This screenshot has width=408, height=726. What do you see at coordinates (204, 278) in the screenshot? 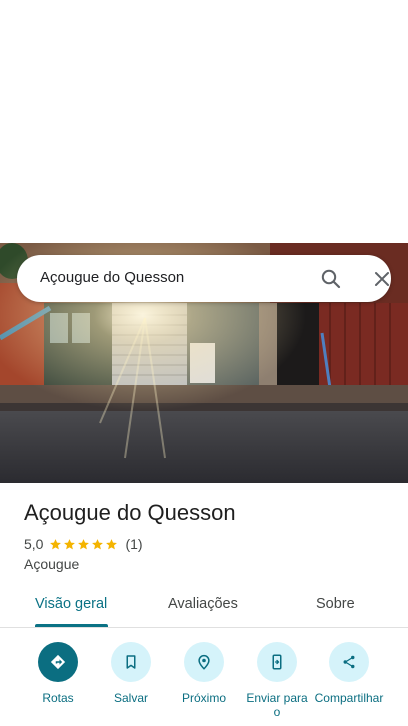
I see `search-bar: Açougue do Quesson` at bounding box center [204, 278].